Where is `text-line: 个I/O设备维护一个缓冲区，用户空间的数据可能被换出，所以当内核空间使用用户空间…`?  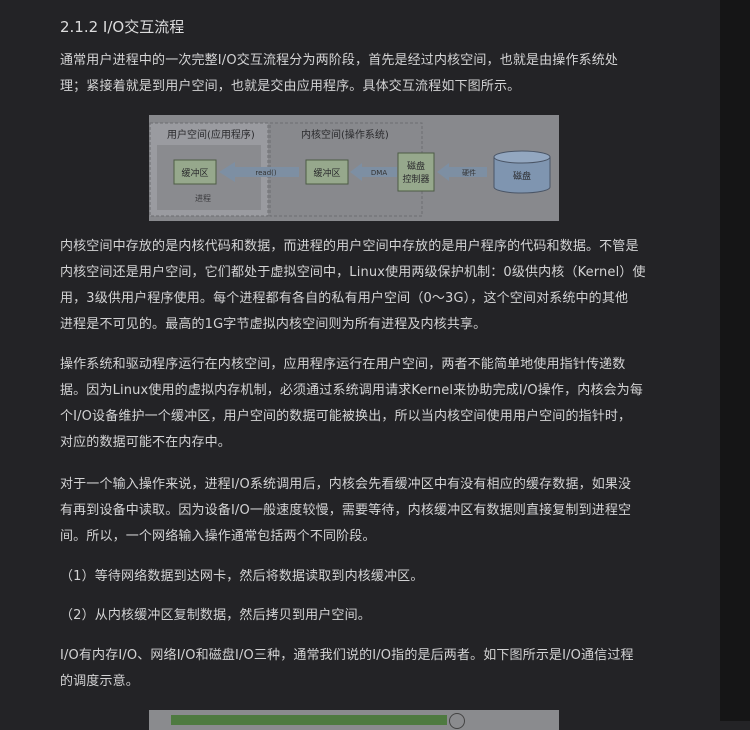
text-line: 个I/O设备维护一个缓冲区，用户空间的数据可能被换出，所以当内核空间使用用户空间… is located at coordinates (346, 416).